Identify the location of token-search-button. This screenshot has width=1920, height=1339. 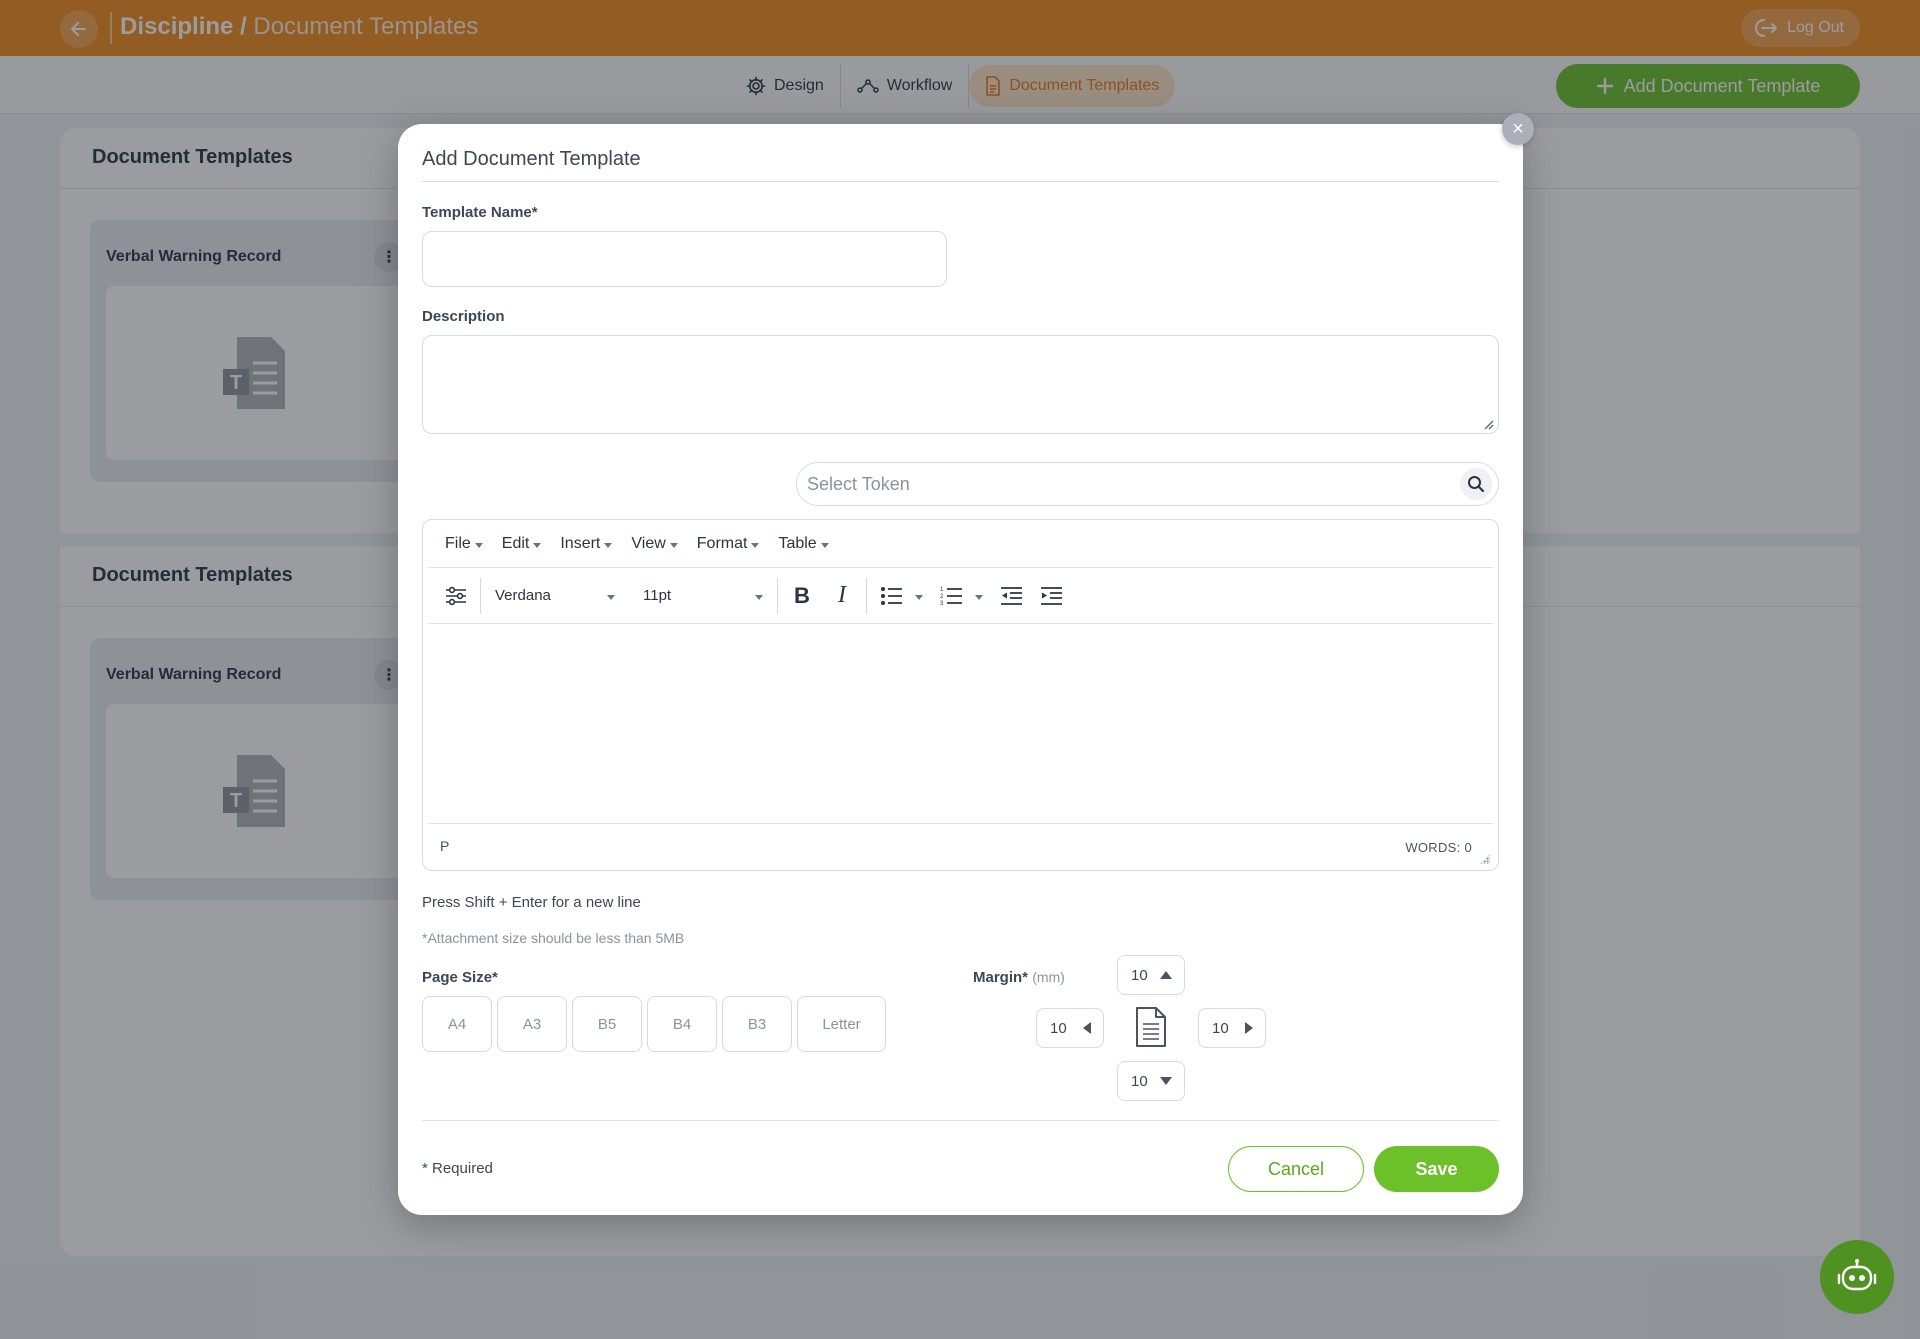
(1476, 484).